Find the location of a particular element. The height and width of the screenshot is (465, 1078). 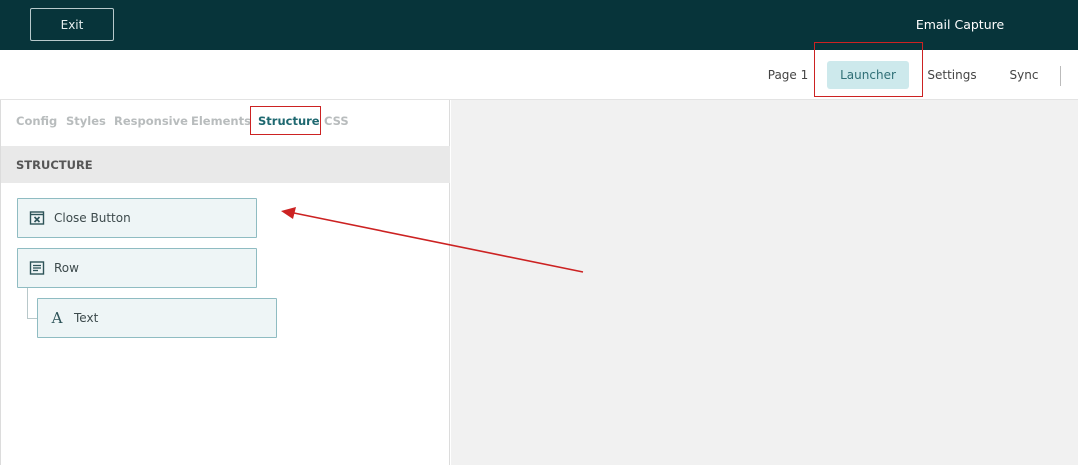

tree-item-label: Row is located at coordinates (66, 268).